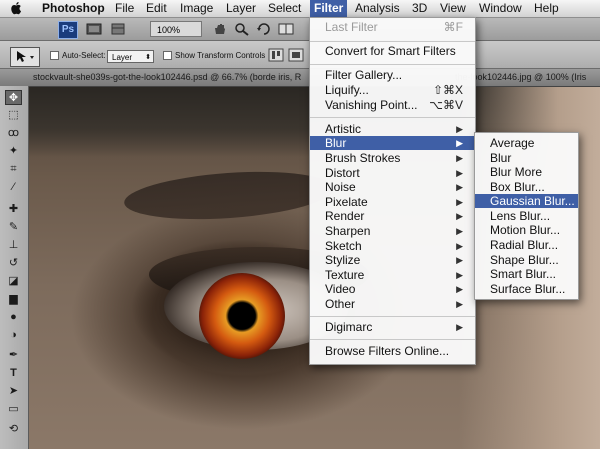 Image resolution: width=600 pixels, height=449 pixels. Describe the element at coordinates (54, 55) in the screenshot. I see `auto-select-checkbox` at that location.